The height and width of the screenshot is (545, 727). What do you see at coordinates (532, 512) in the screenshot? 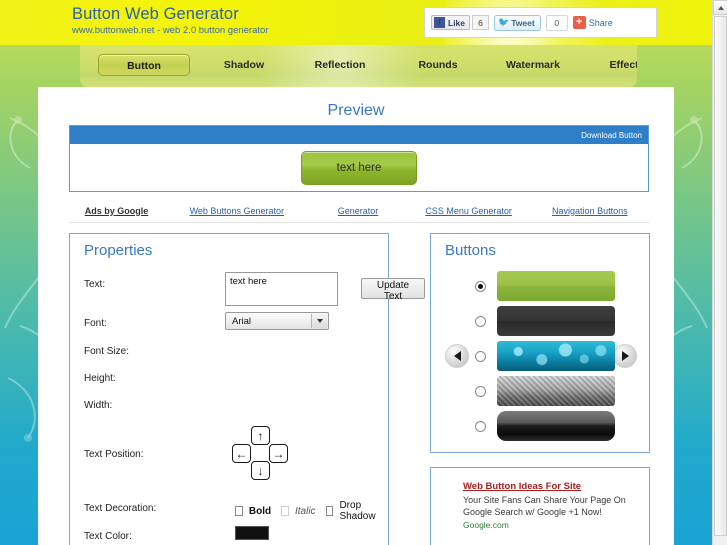
I see `ad-body-line-2: Google Search w/ Google +1 Now!` at bounding box center [532, 512].